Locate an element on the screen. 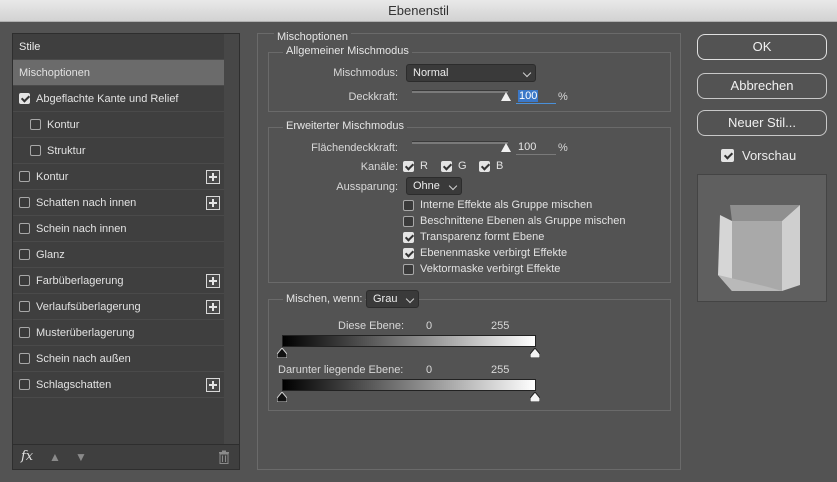 Image resolution: width=837 pixels, height=482 pixels. general-blending-title: Allgemeiner Mischmodus is located at coordinates (347, 51).